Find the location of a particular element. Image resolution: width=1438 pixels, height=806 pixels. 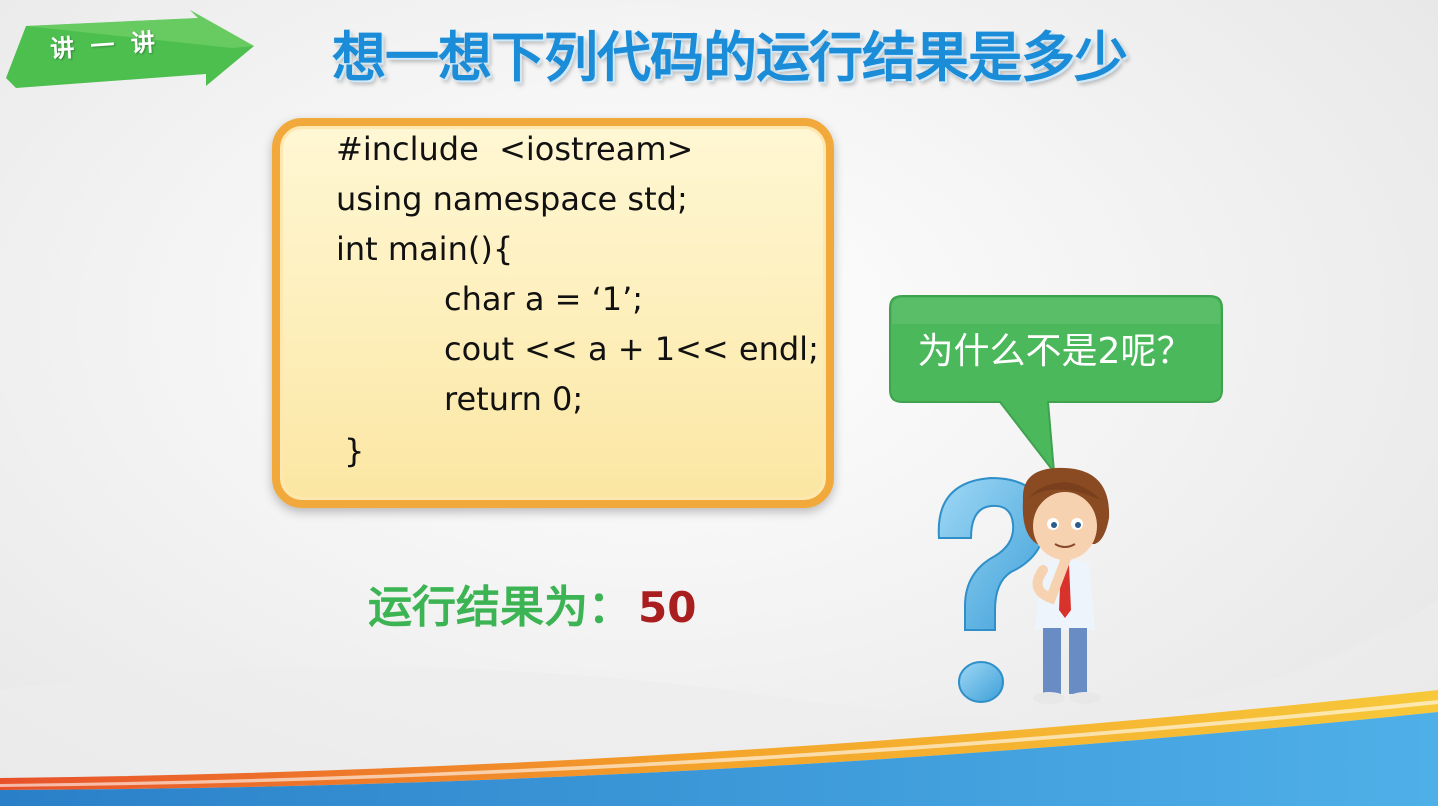

result-label: 运行结果为： is located at coordinates (500, 607).